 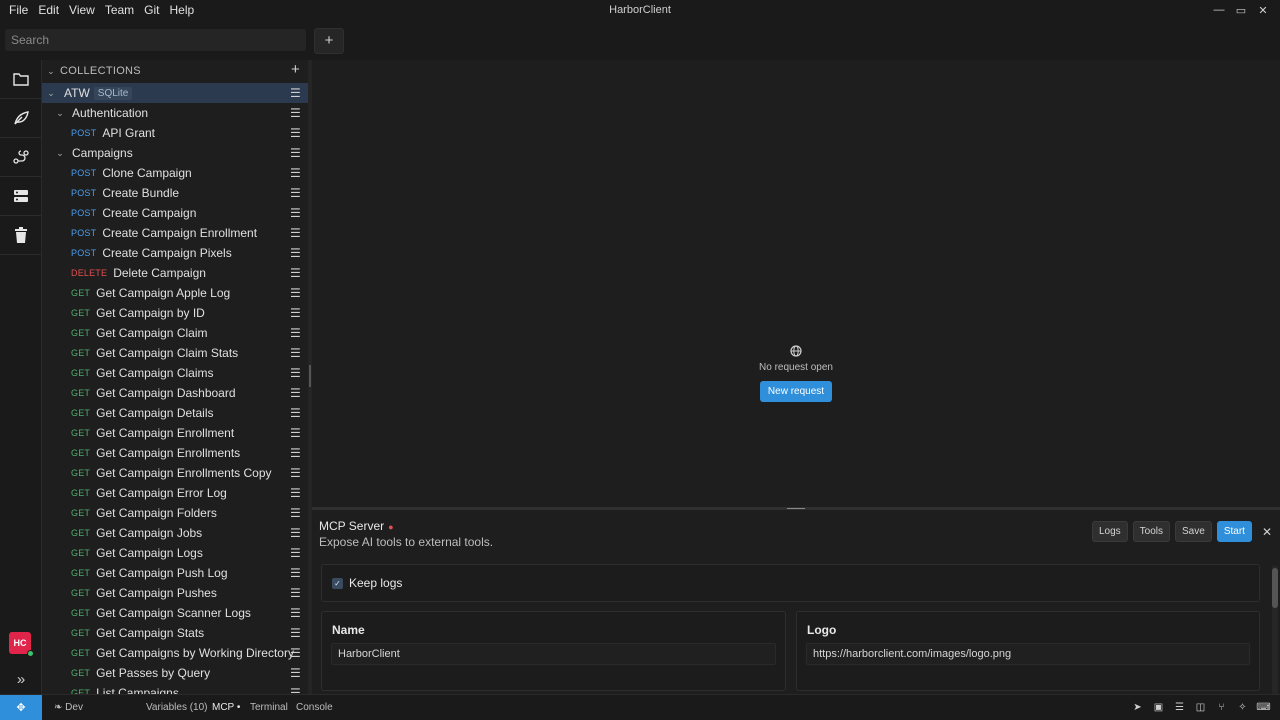 I want to click on request-row: GET Get Campaign Folders ☰, so click(x=175, y=513).